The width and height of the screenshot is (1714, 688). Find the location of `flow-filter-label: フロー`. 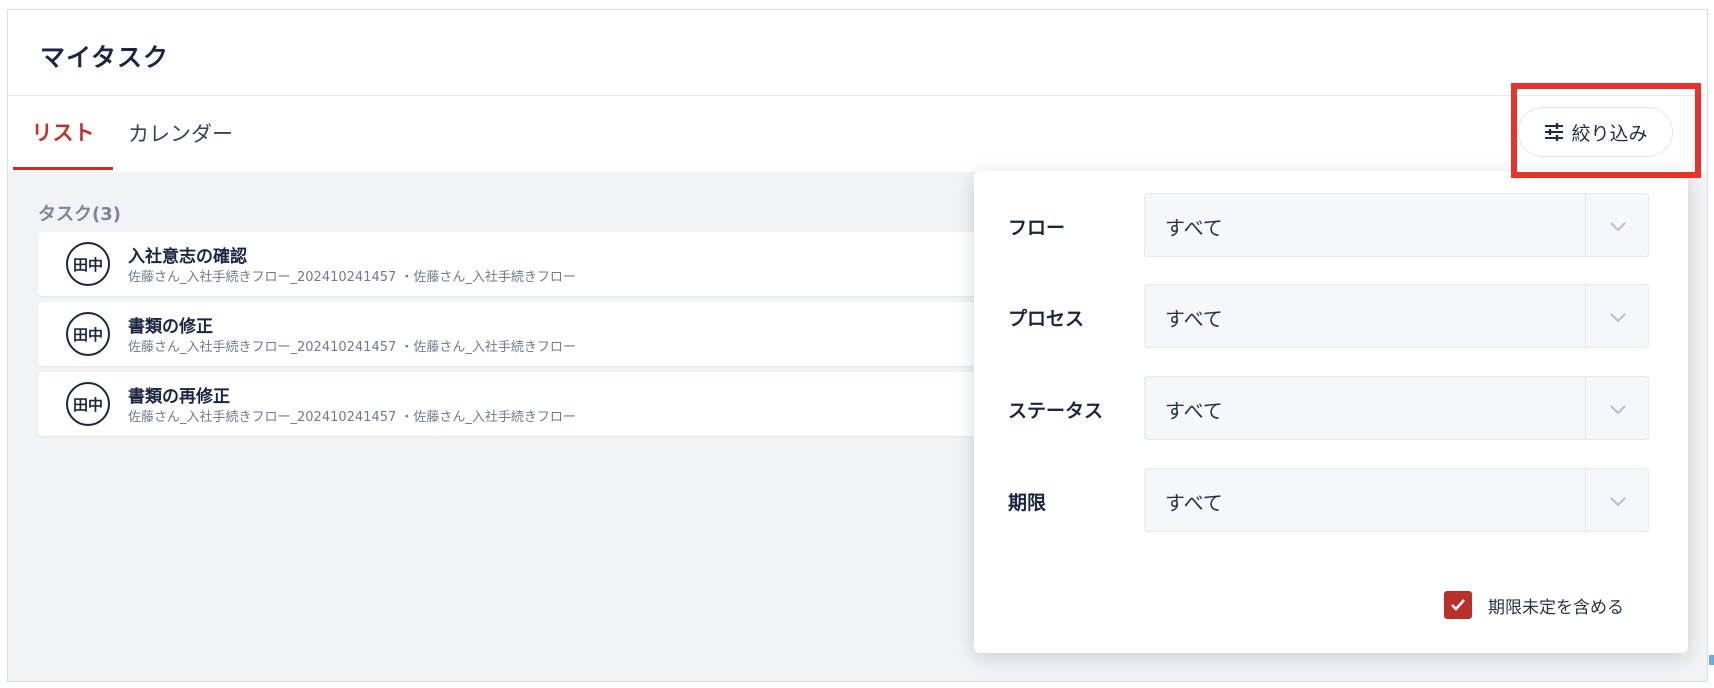

flow-filter-label: フロー is located at coordinates (1037, 228).